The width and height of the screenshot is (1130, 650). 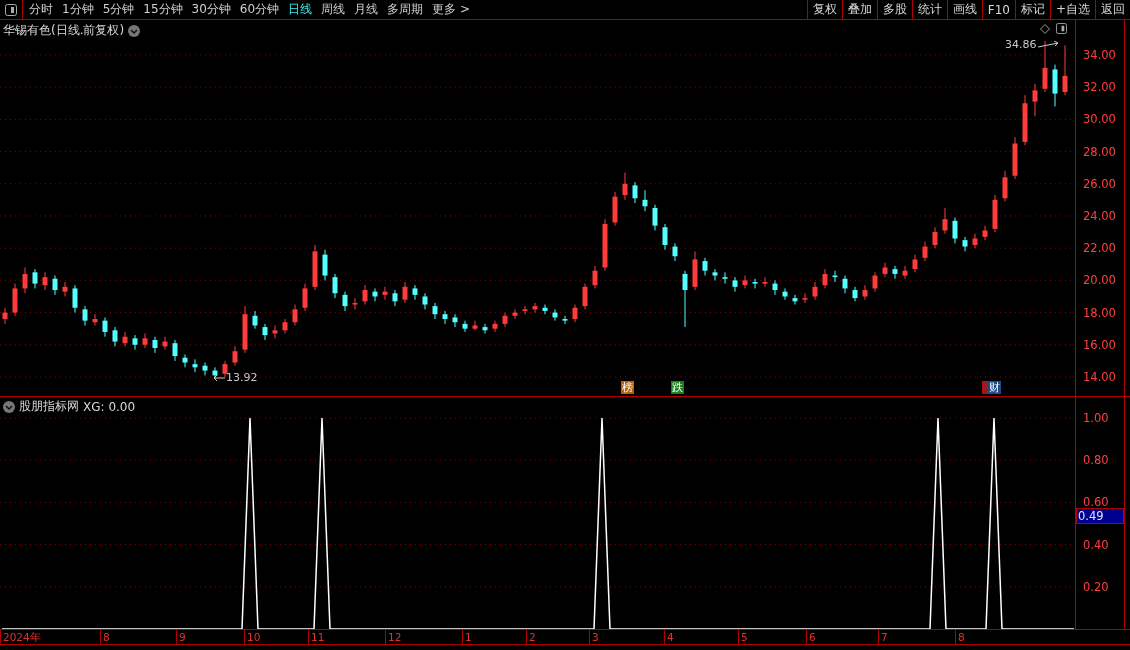 What do you see at coordinates (1072, 9) in the screenshot?
I see `toolbar-button: +自选` at bounding box center [1072, 9].